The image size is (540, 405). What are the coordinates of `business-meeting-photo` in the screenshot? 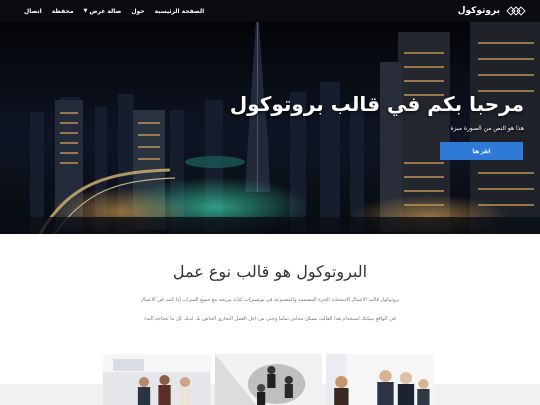 It's located at (268, 379).